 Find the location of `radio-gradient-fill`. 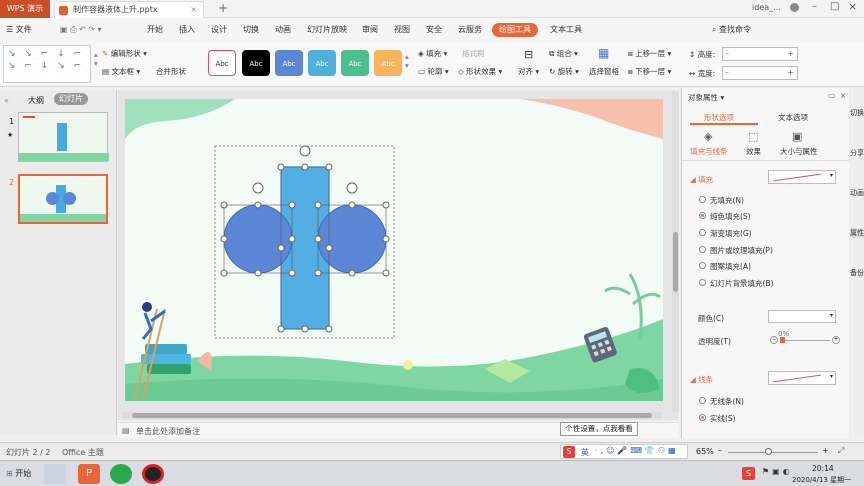

radio-gradient-fill is located at coordinates (702, 232).